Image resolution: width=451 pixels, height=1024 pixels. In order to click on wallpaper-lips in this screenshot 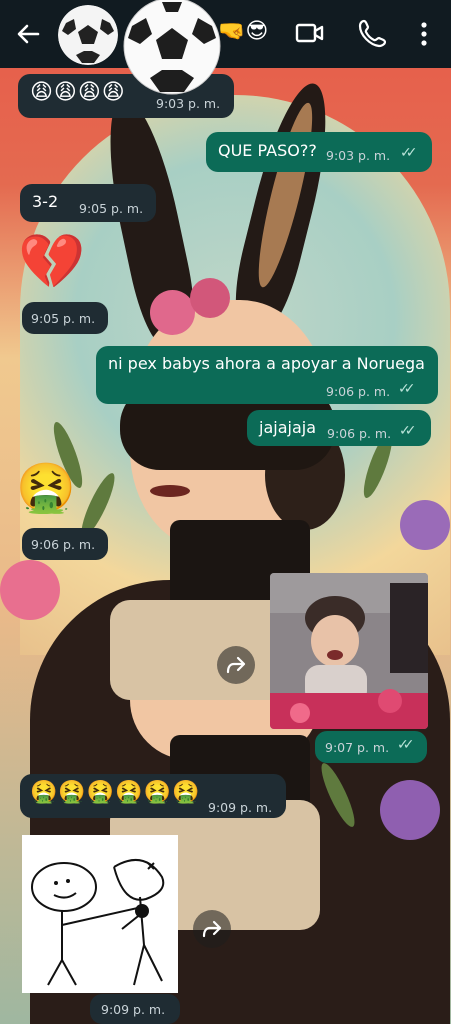, I will do `click(170, 491)`.